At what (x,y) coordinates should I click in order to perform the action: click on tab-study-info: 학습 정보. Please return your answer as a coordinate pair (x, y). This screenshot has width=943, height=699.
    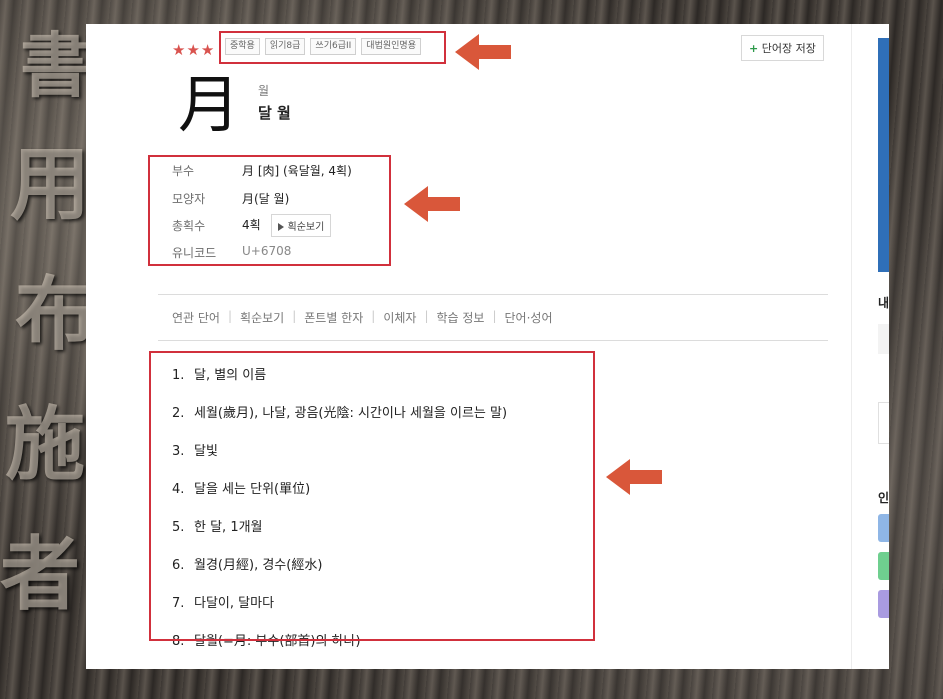
    Looking at the image, I should click on (460, 317).